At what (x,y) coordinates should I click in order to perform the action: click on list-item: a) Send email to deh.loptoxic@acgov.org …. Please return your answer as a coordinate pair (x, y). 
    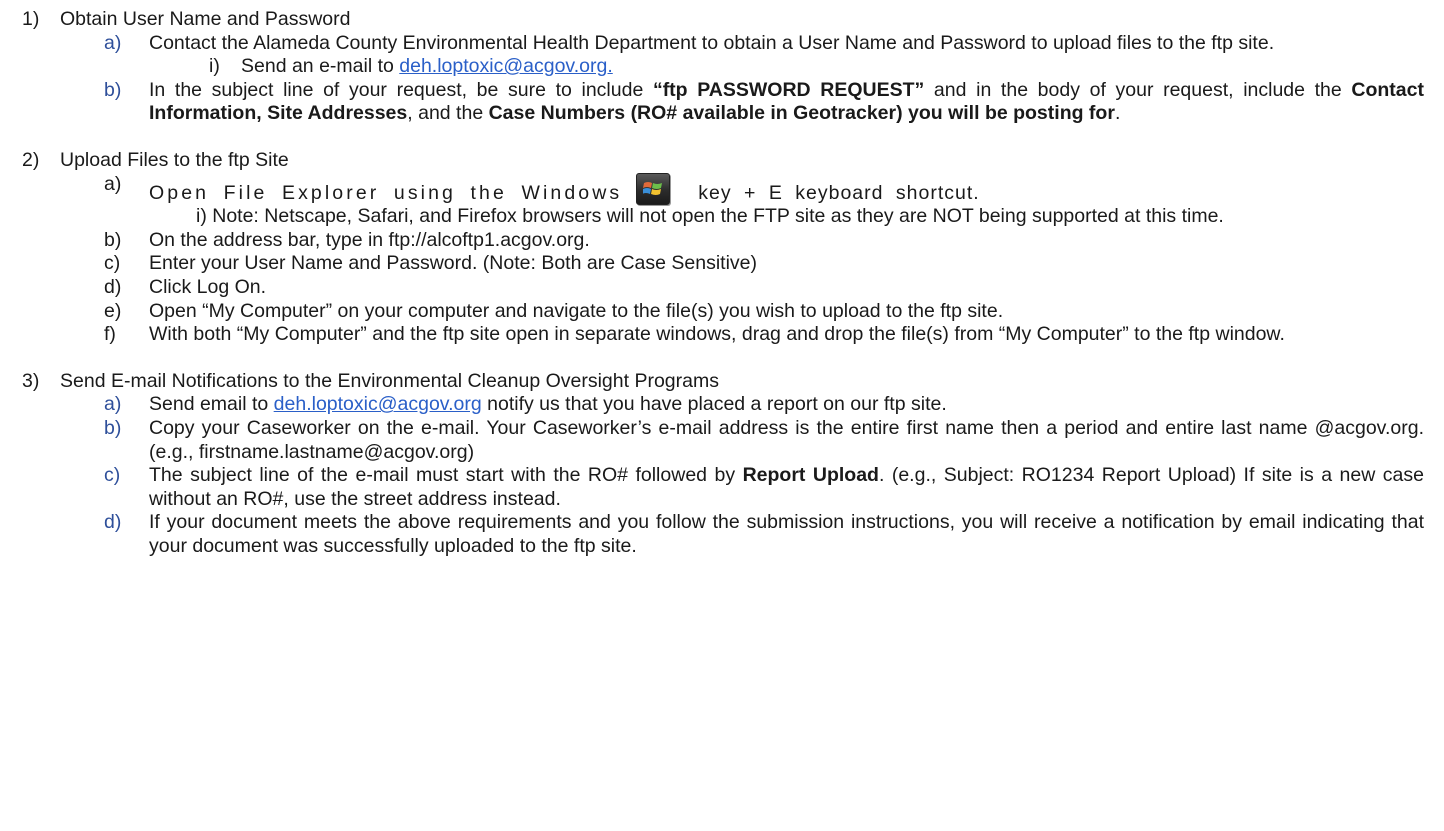
    Looking at the image, I should click on (722, 405).